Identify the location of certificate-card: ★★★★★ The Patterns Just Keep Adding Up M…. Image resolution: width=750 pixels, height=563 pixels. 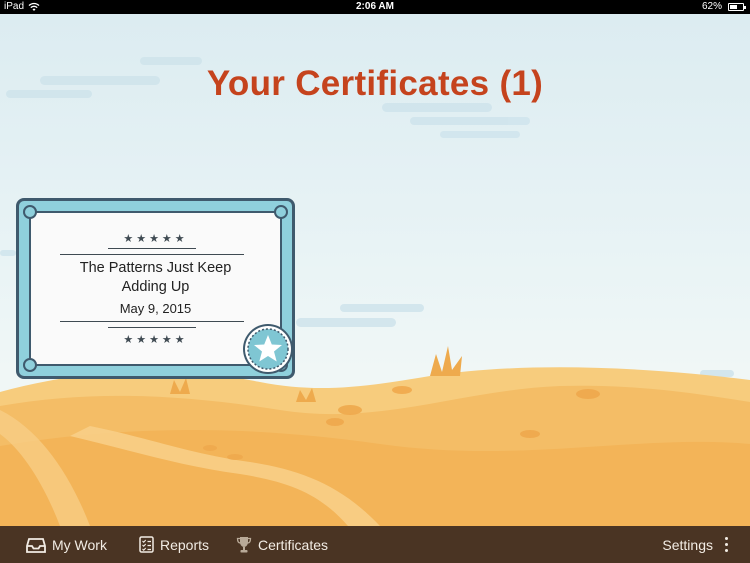
(155, 288).